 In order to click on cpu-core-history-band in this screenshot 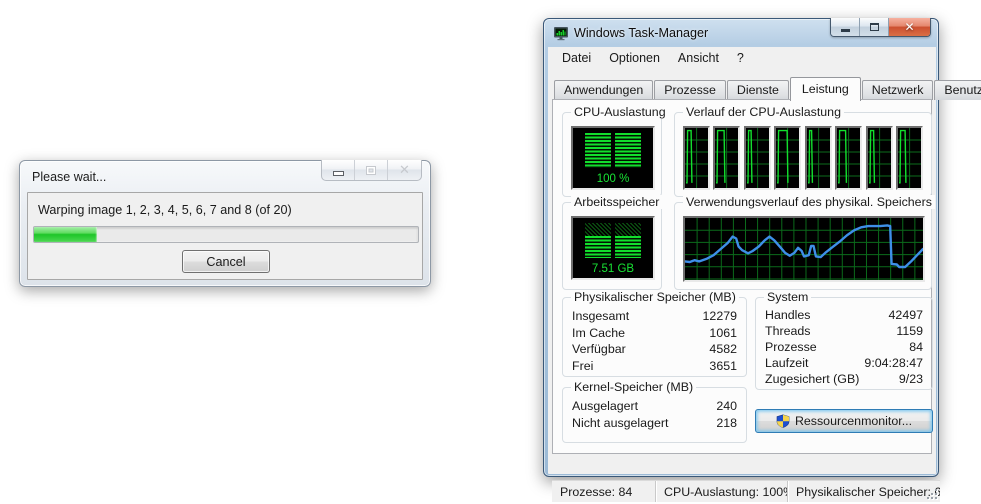, I will do `click(803, 158)`.